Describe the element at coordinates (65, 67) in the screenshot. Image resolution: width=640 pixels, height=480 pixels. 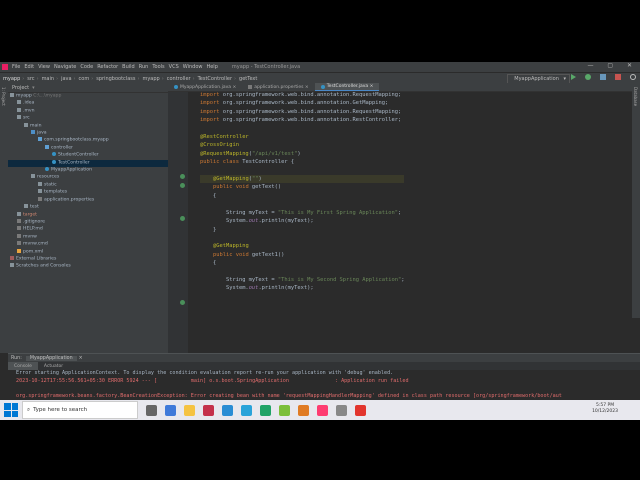
I see `menu-navigate: Navigate` at that location.